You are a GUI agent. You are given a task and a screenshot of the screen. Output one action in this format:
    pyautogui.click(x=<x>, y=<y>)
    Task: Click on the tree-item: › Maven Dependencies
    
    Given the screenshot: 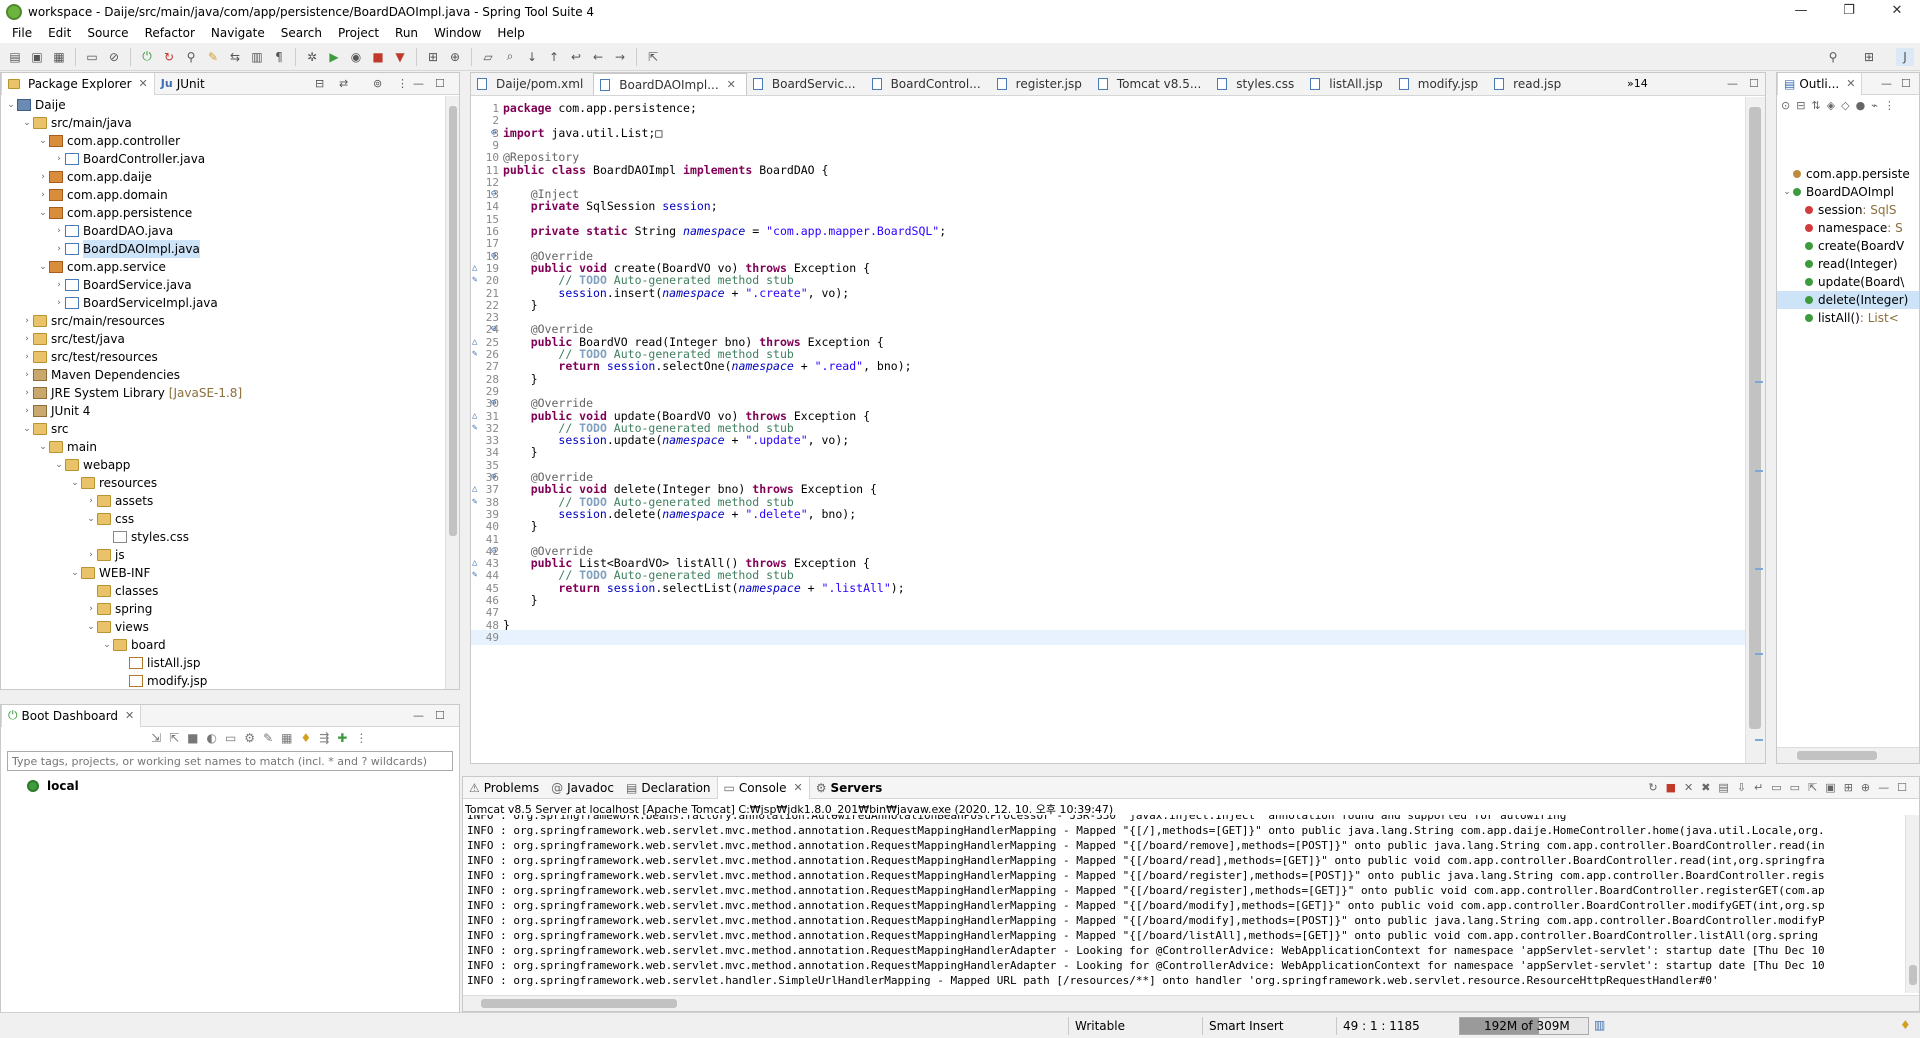 What is the action you would take?
    pyautogui.click(x=223, y=375)
    